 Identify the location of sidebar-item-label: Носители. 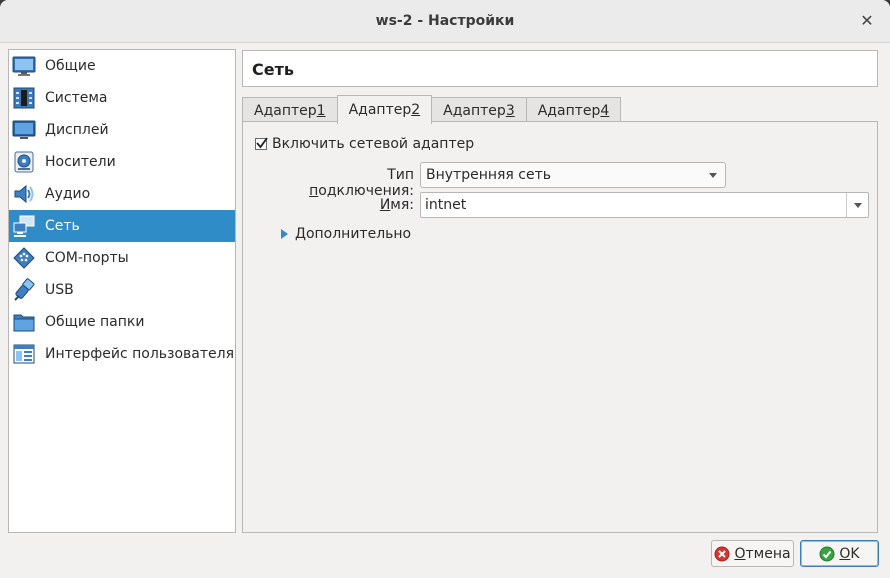
(80, 162).